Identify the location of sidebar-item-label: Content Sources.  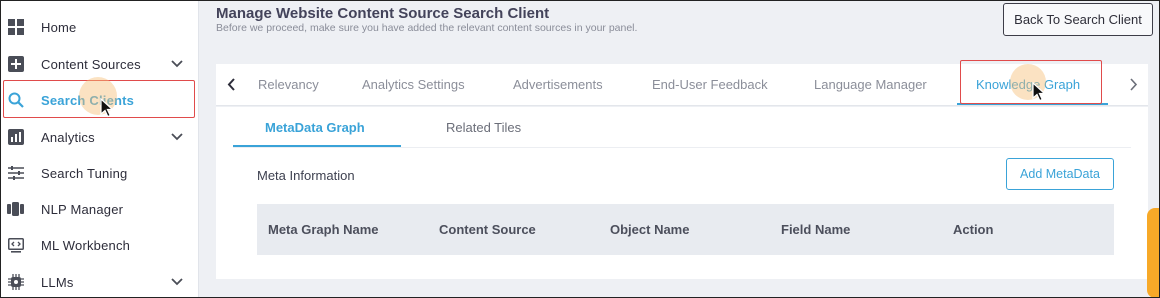
(91, 64).